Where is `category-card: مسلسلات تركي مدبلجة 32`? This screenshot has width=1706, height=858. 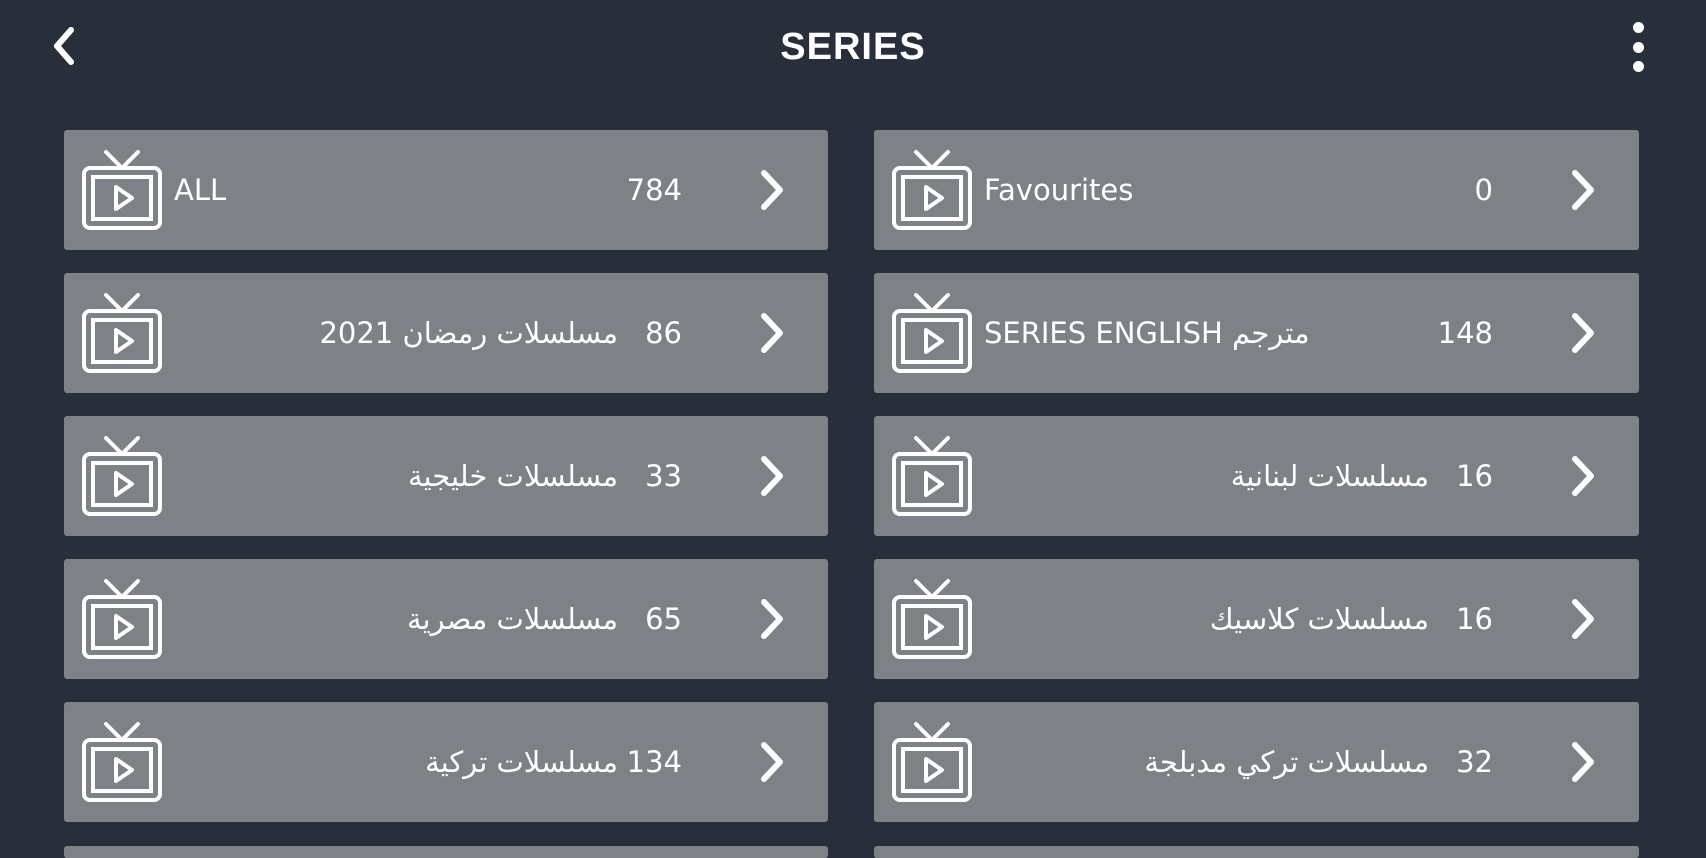
category-card: مسلسلات تركي مدبلجة 32 is located at coordinates (1256, 762).